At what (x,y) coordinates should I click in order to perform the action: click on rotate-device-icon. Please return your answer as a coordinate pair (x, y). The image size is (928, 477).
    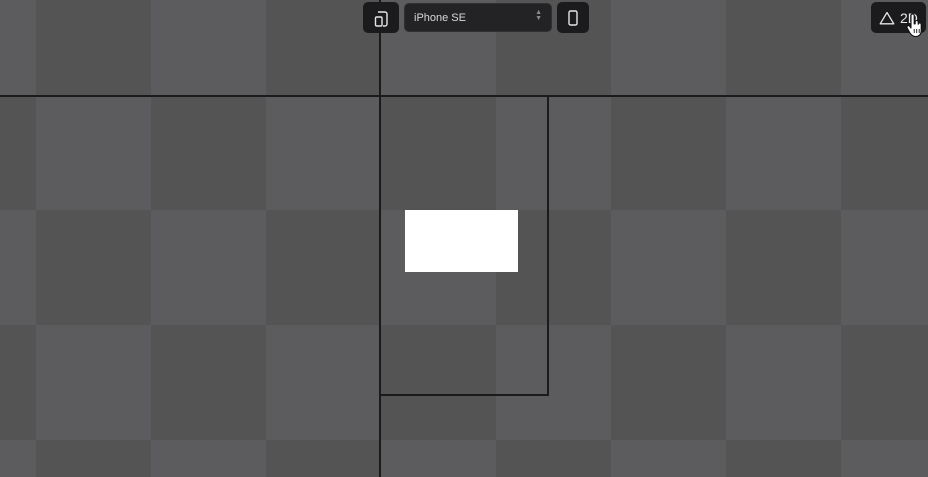
    Looking at the image, I should click on (381, 18).